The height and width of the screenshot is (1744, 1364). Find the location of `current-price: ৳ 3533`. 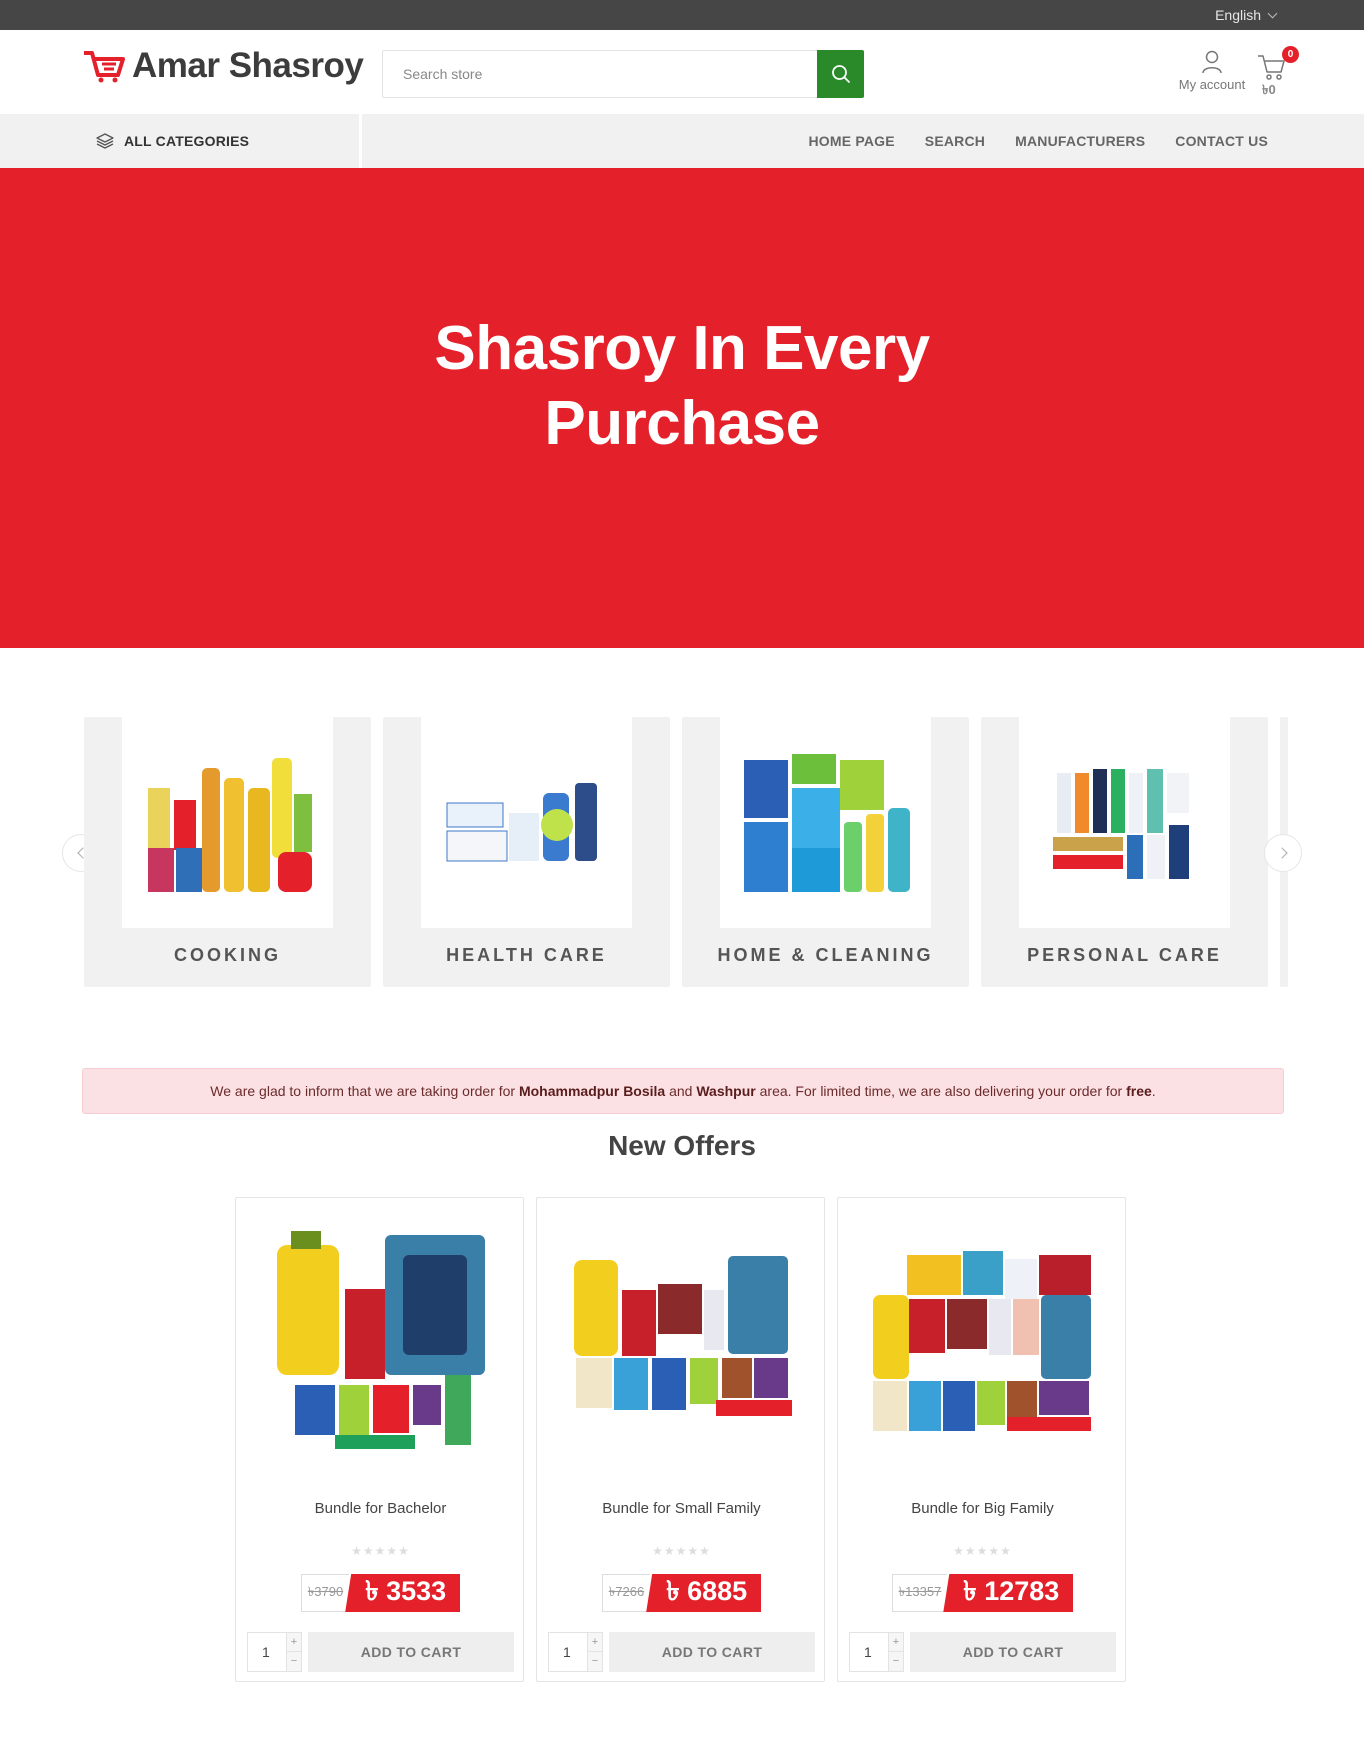

current-price: ৳ 3533 is located at coordinates (403, 1593).